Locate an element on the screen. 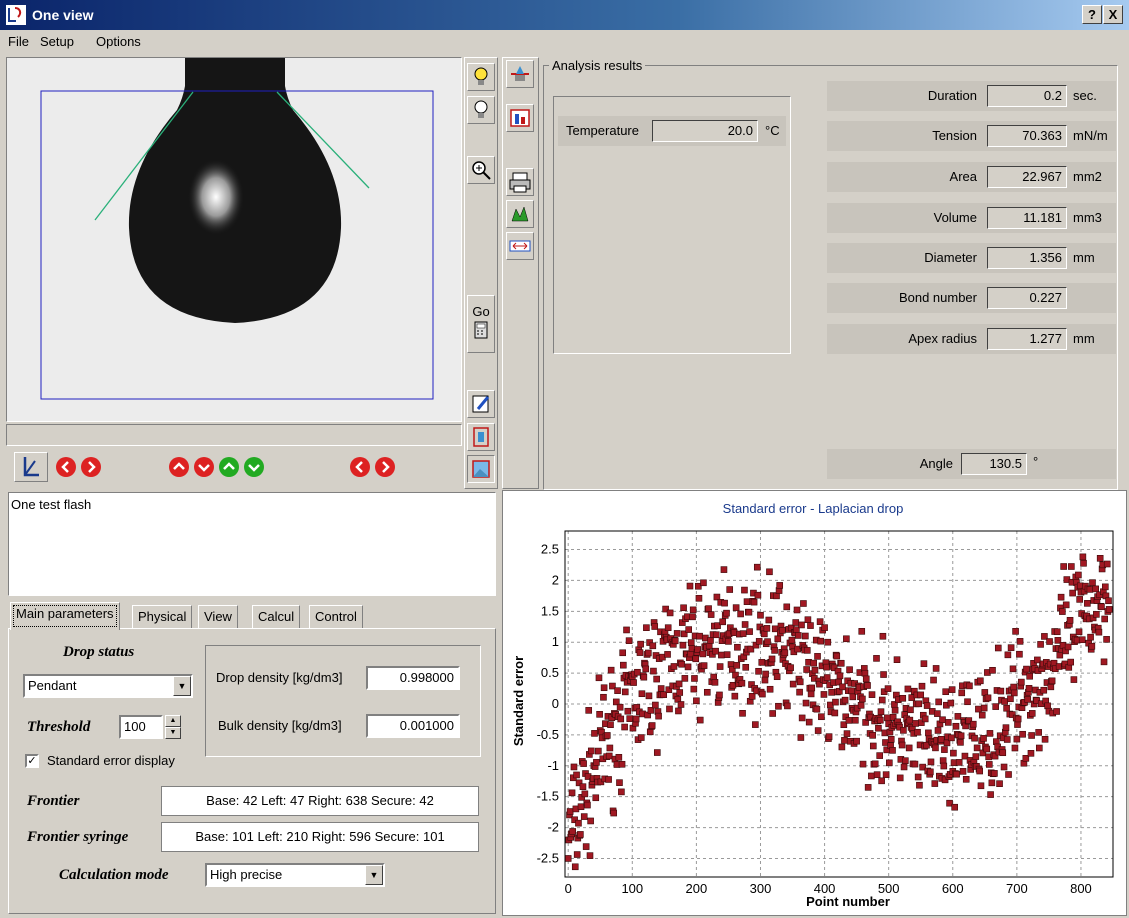  zoom-icon is located at coordinates (481, 170).